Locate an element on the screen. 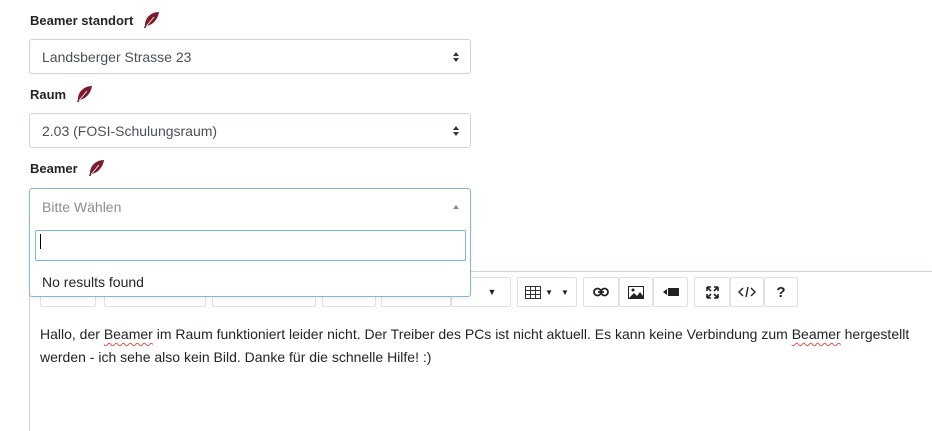 Image resolution: width=932 pixels, height=431 pixels. table-button: ▼ ▼ is located at coordinates (547, 292).